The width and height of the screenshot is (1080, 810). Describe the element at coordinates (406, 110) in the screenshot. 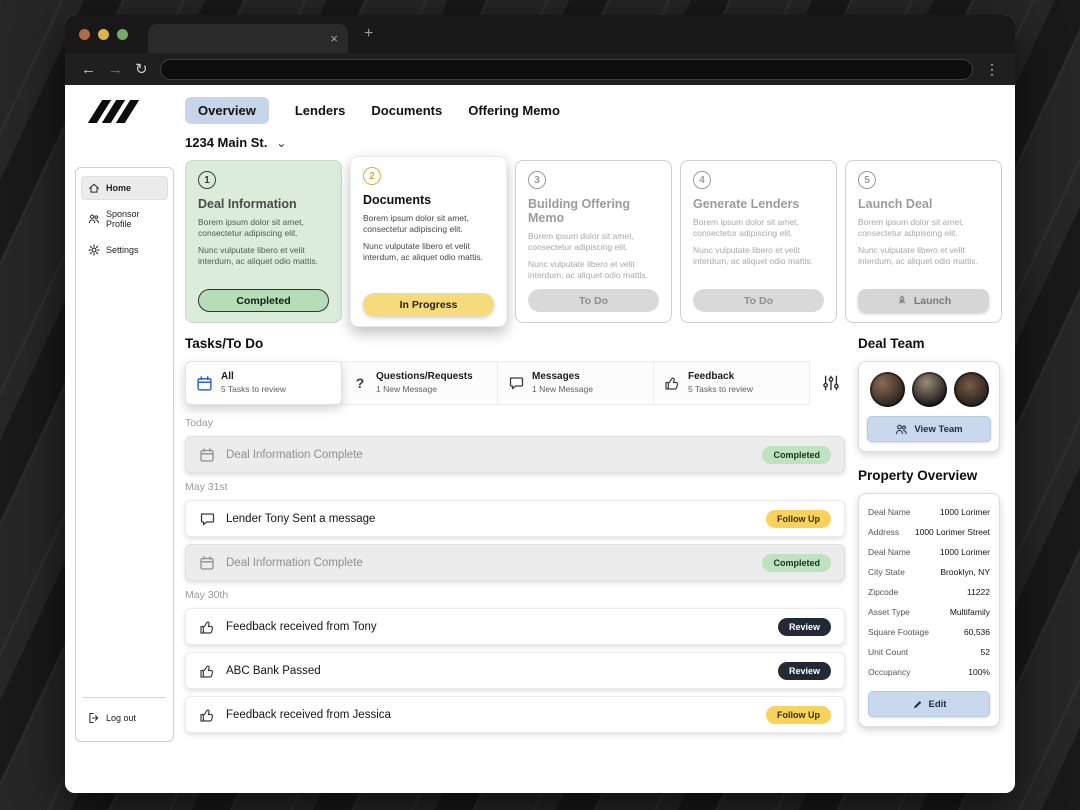

I see `tab-documents: Documents` at that location.